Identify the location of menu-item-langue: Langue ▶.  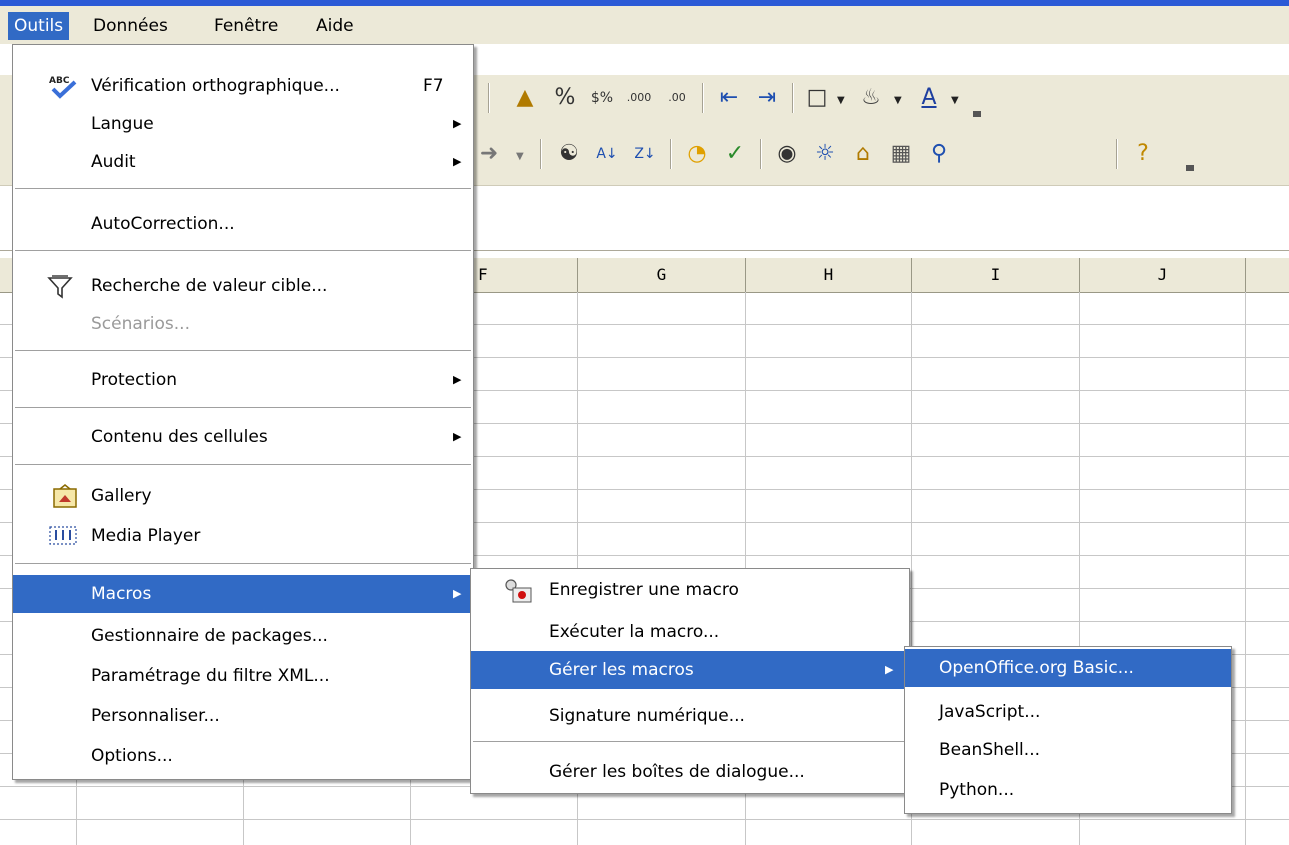
(243, 124).